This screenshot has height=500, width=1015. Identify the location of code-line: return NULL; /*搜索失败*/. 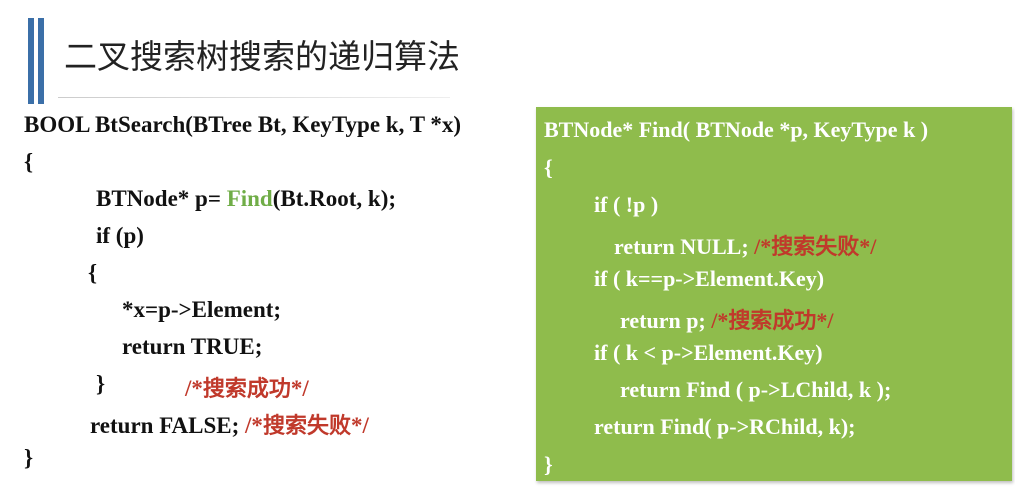
(745, 245).